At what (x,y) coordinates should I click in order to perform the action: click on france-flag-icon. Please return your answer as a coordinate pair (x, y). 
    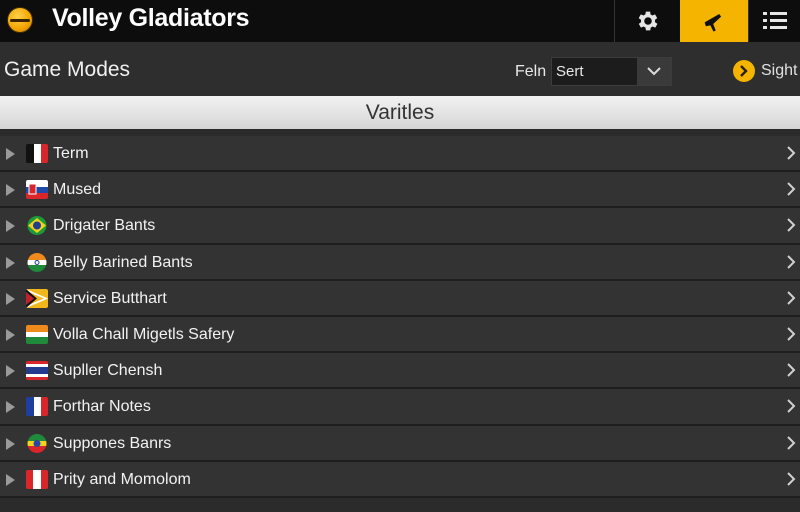
    Looking at the image, I should click on (37, 407).